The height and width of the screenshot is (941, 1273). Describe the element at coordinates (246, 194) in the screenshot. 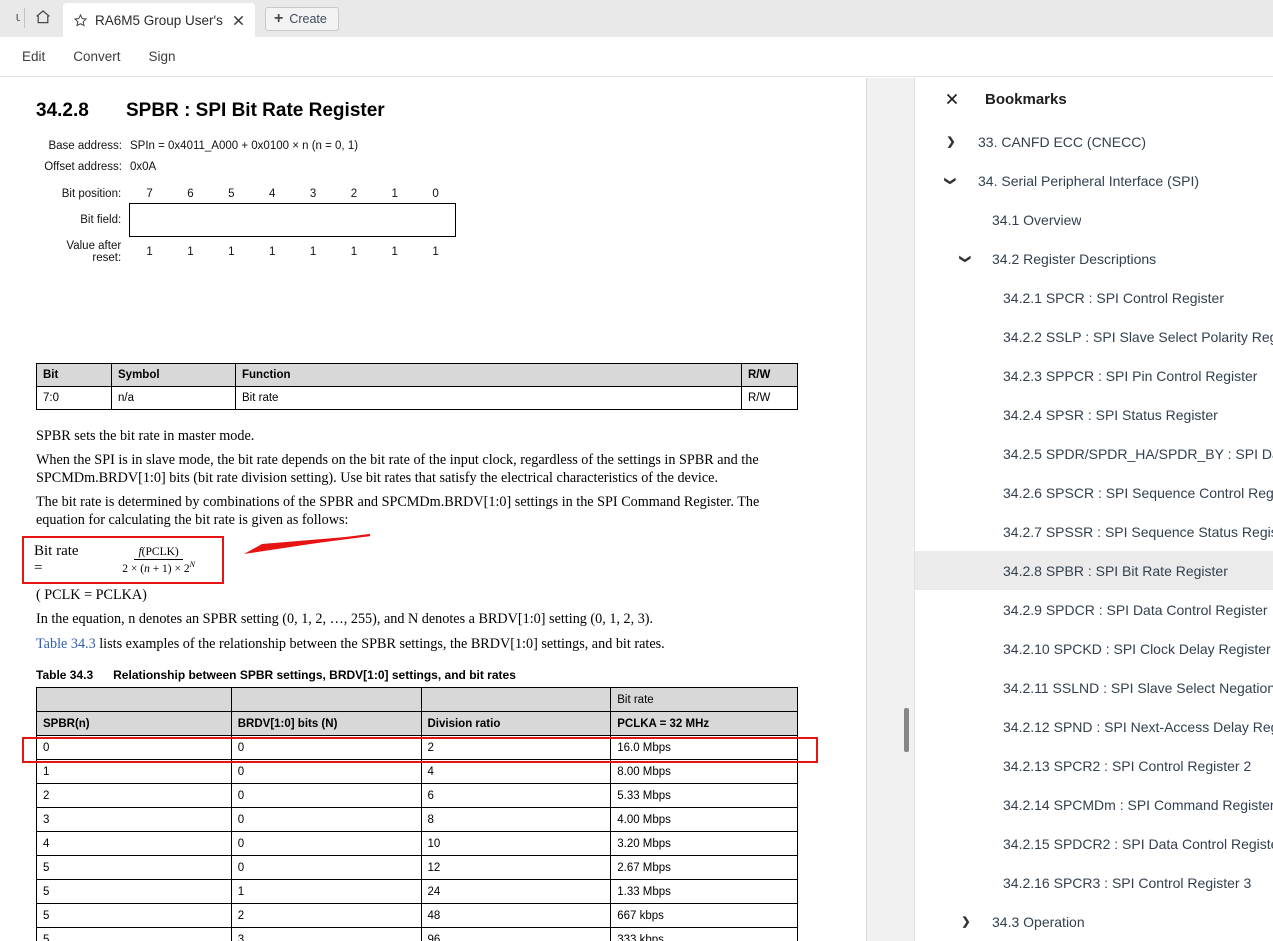

I see `bit-position-row: Bit position: 7 6 5 4 3 2 1 0` at that location.